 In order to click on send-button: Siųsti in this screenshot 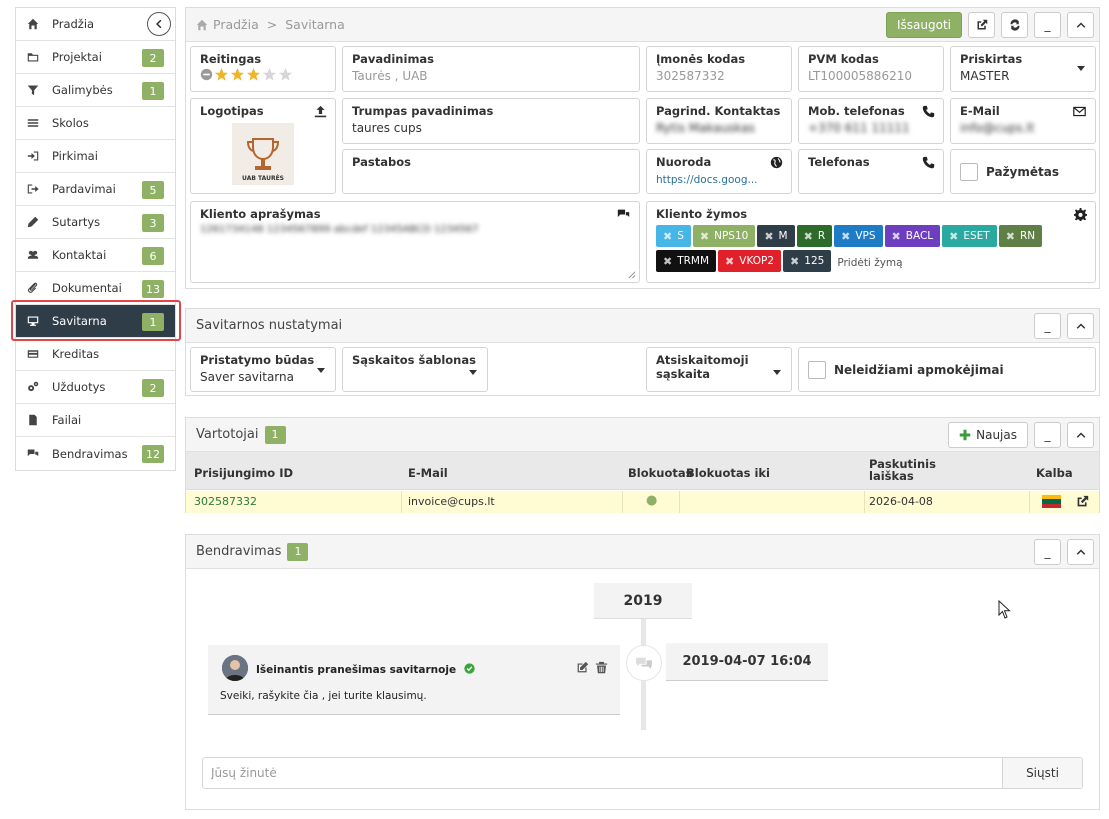, I will do `click(1042, 773)`.